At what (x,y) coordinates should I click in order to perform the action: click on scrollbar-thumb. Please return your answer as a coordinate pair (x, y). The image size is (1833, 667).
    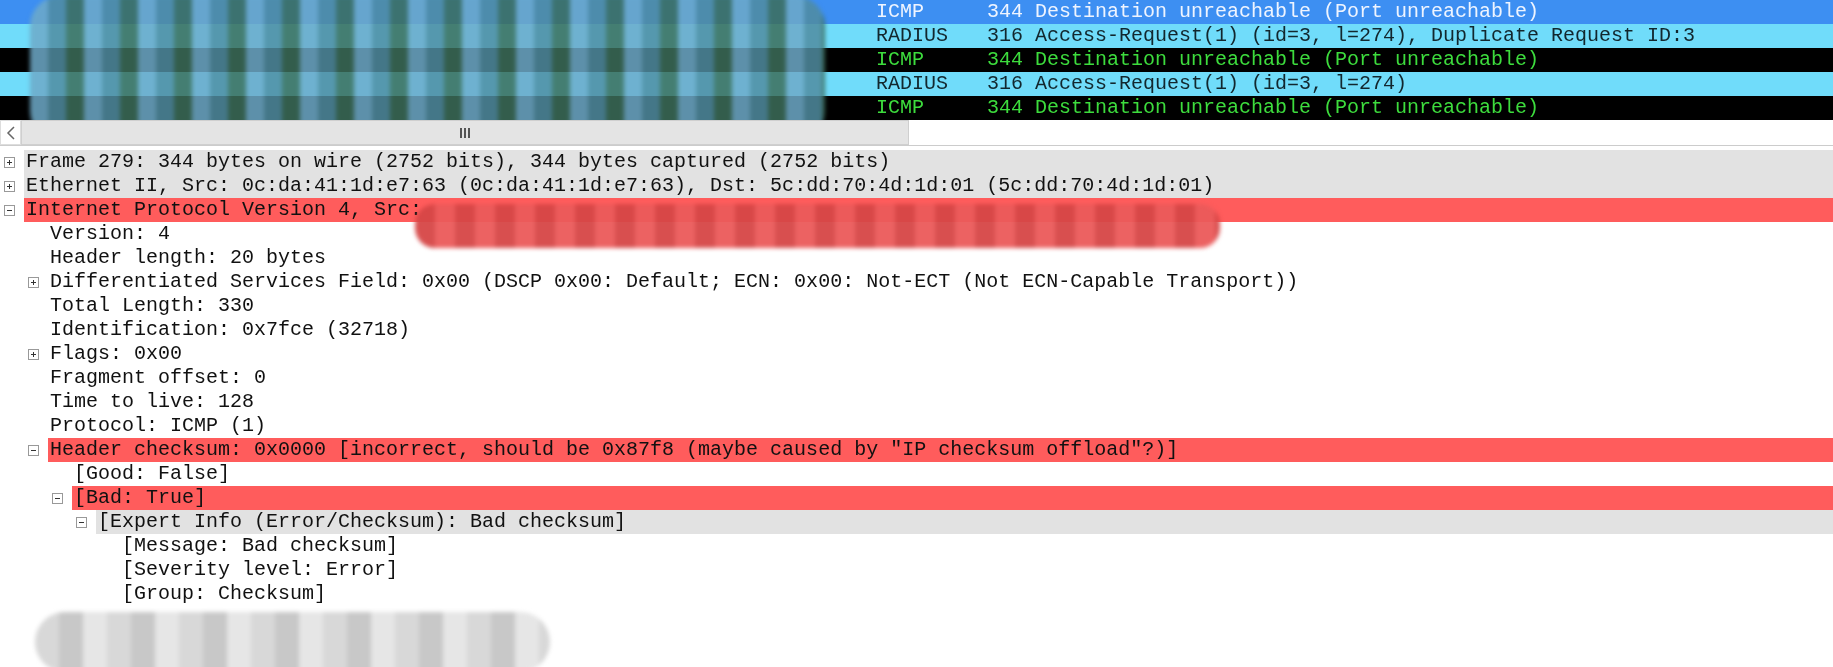
    Looking at the image, I should click on (465, 132).